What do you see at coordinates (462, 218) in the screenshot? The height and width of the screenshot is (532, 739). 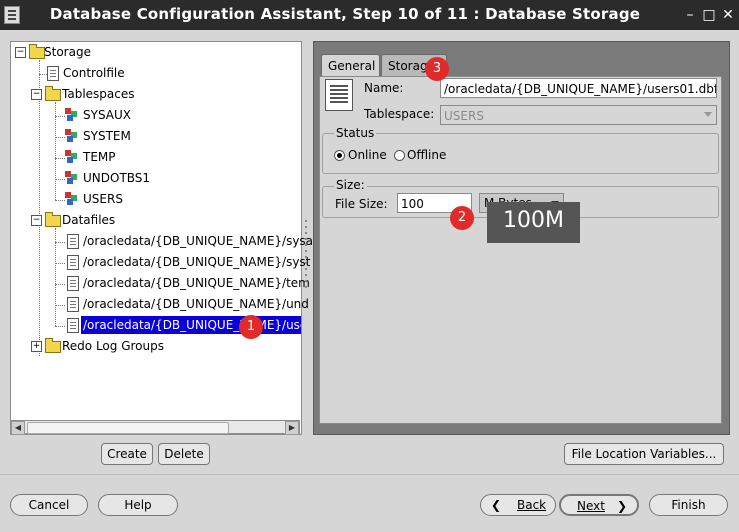 I see `annotation-badge-2: 2` at bounding box center [462, 218].